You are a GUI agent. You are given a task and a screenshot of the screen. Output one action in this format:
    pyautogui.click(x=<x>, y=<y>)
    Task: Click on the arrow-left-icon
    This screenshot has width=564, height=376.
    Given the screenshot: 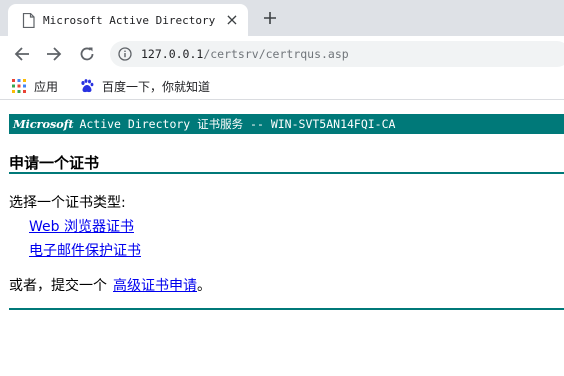 What is the action you would take?
    pyautogui.click(x=22, y=54)
    